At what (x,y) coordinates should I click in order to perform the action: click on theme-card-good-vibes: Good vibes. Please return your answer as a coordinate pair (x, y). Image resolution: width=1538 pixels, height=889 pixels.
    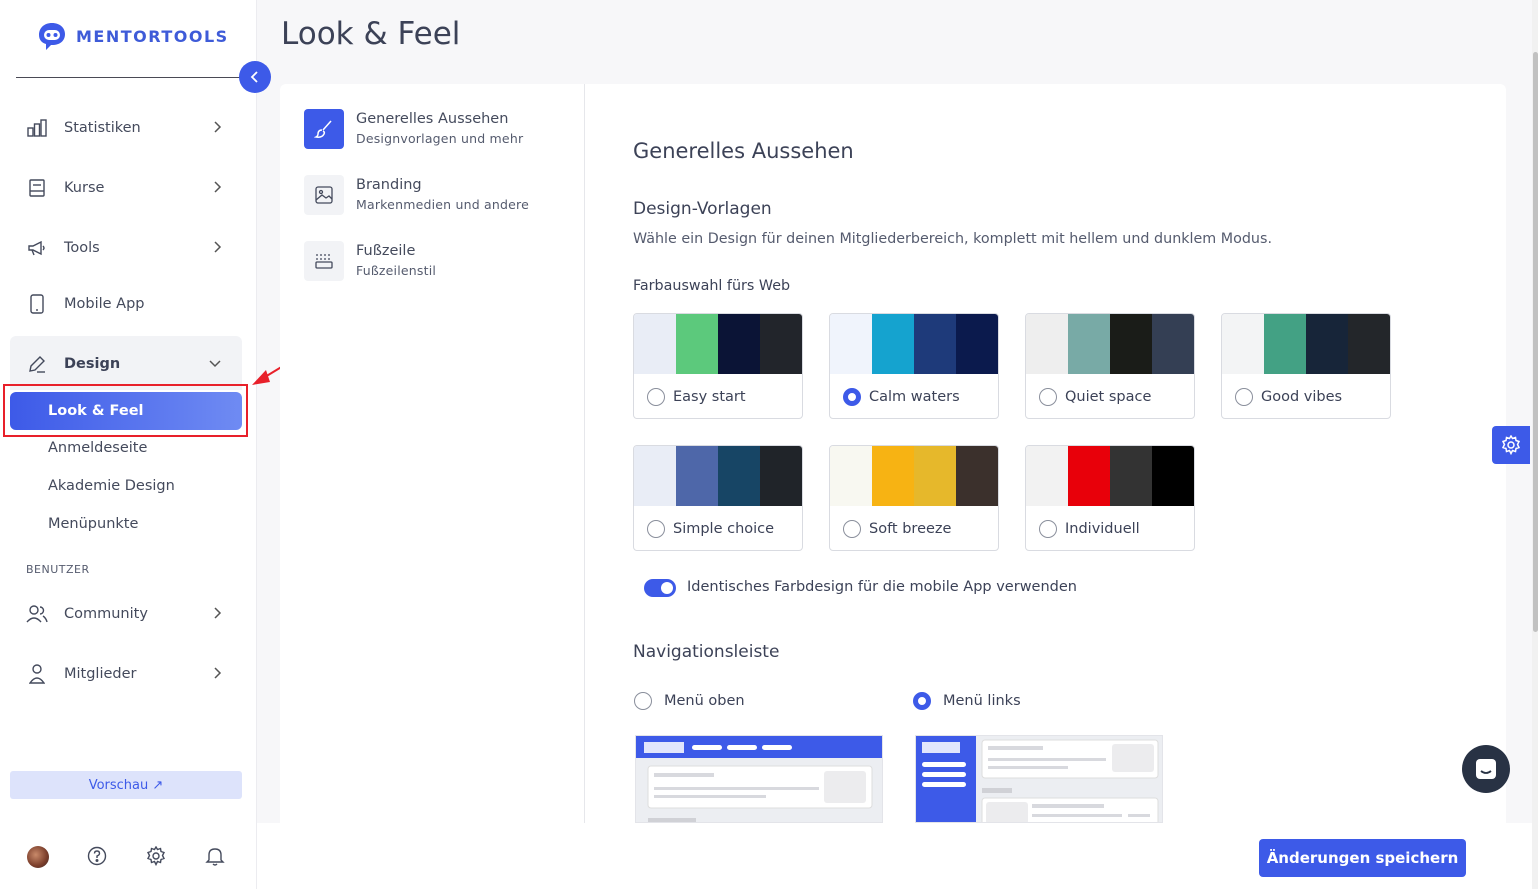
    Looking at the image, I should click on (1306, 366).